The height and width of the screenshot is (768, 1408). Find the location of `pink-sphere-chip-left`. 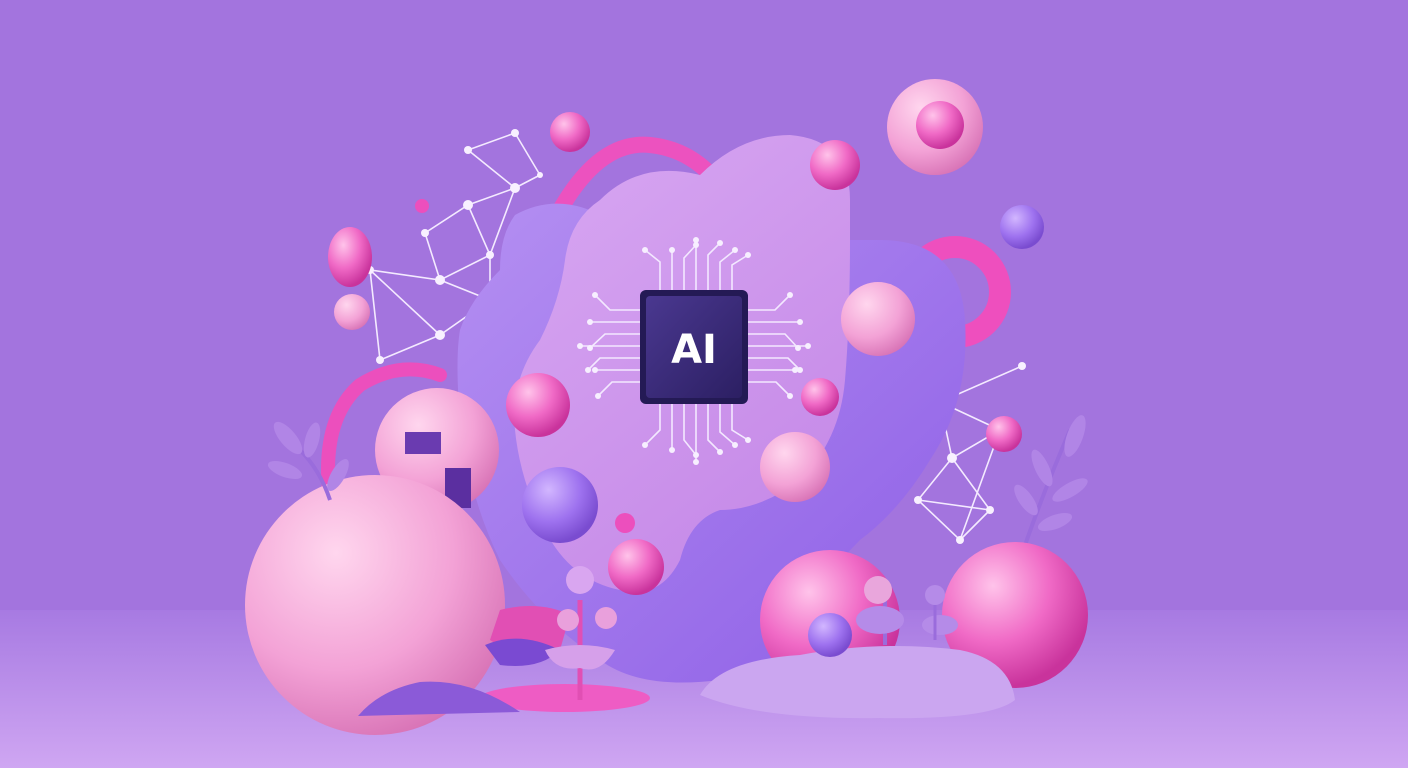

pink-sphere-chip-left is located at coordinates (538, 405).